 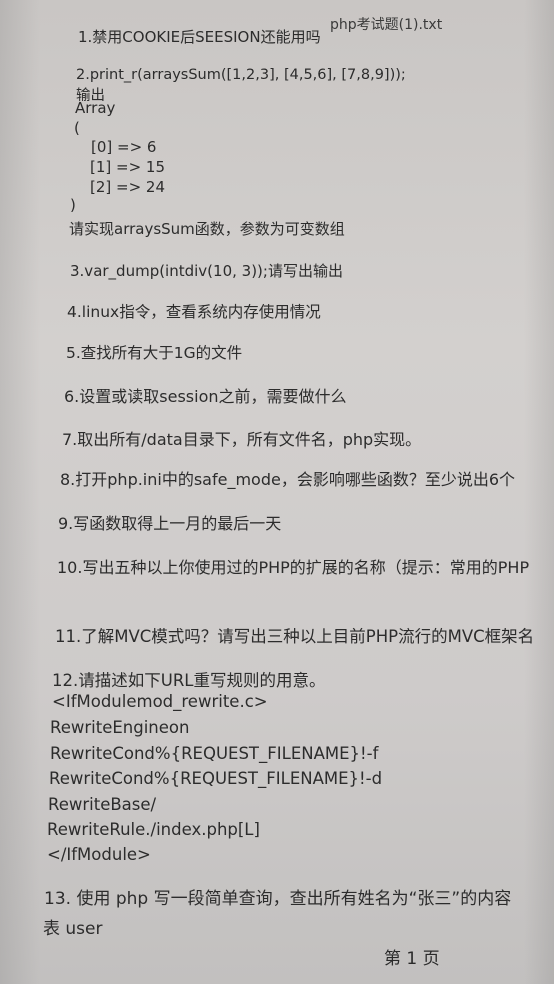 What do you see at coordinates (73, 929) in the screenshot?
I see `question-13-table: 表 user` at bounding box center [73, 929].